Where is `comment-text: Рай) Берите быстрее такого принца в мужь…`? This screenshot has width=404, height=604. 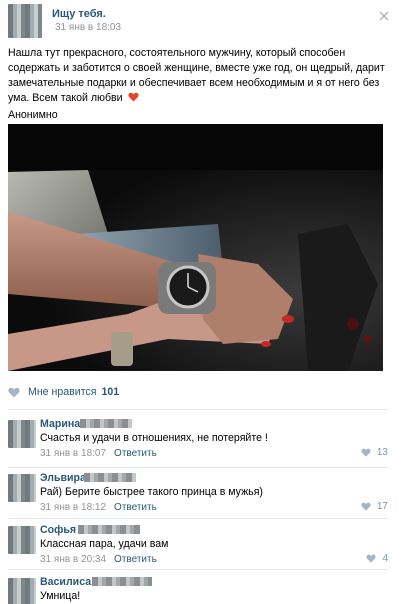 comment-text: Рай) Берите быстрее такого принца в мужь… is located at coordinates (151, 492).